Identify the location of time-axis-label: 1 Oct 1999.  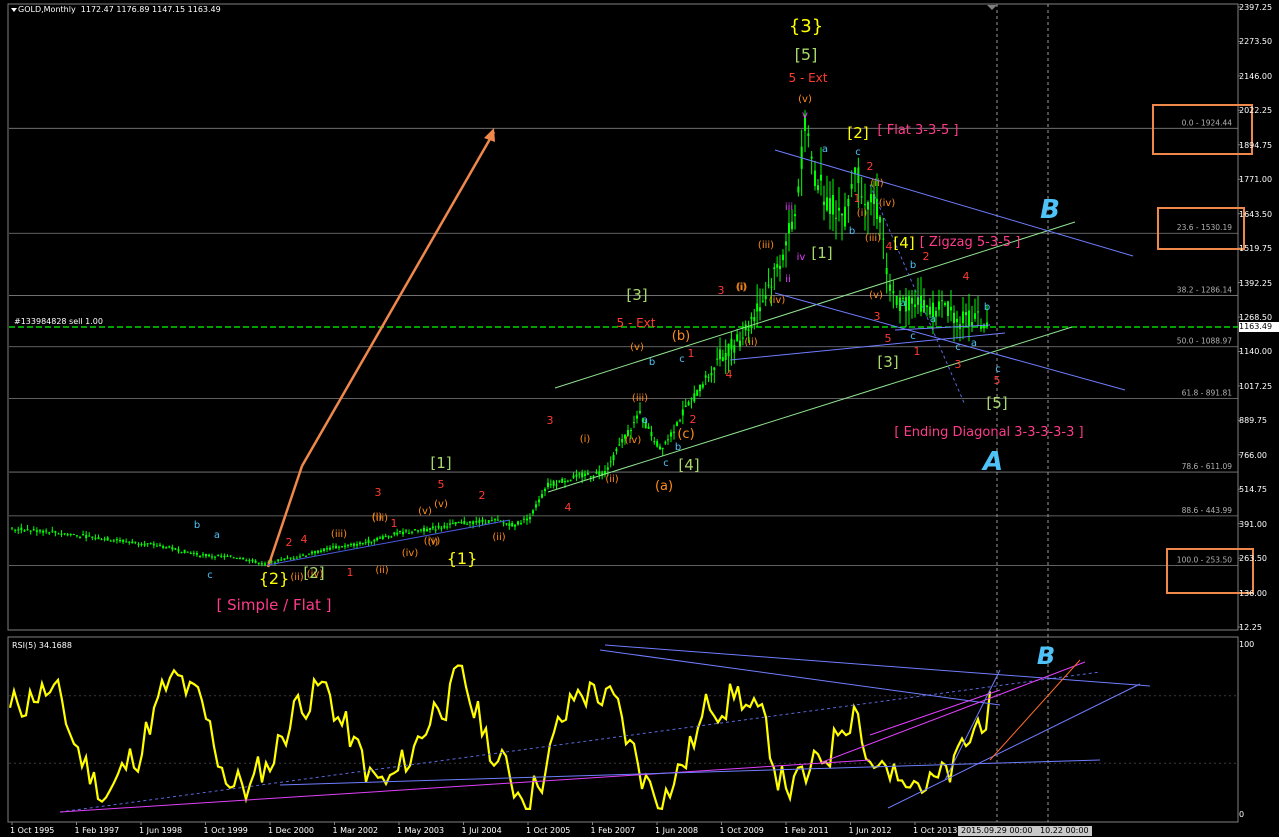
(225, 830).